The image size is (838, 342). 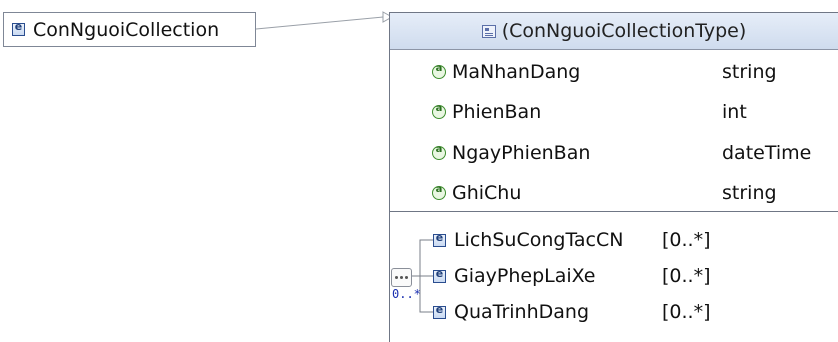 I want to click on attribute-type: dateTime, so click(x=767, y=153).